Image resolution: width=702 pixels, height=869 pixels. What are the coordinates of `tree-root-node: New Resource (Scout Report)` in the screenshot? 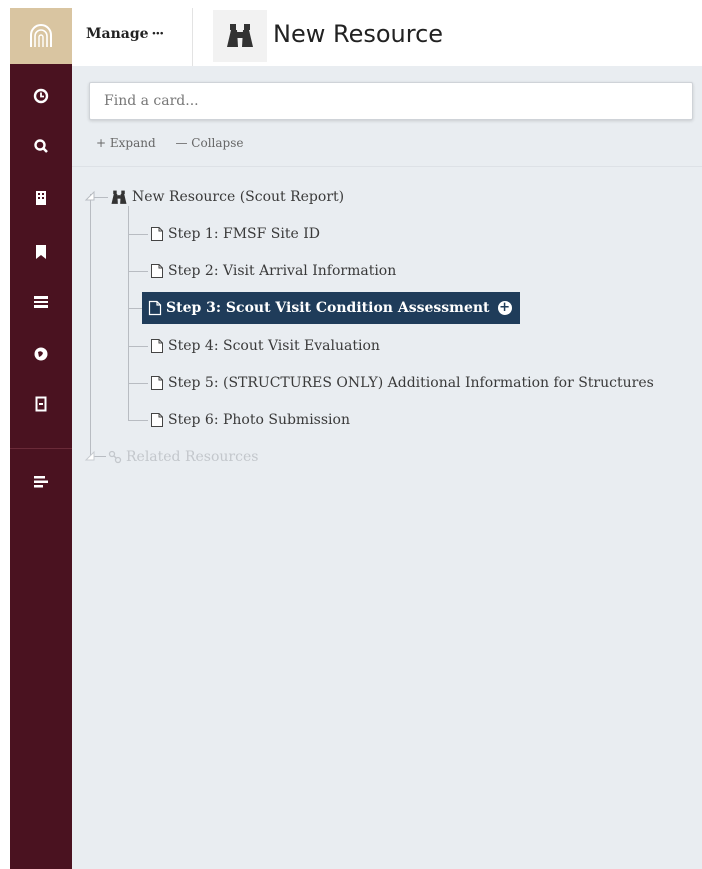 It's located at (227, 197).